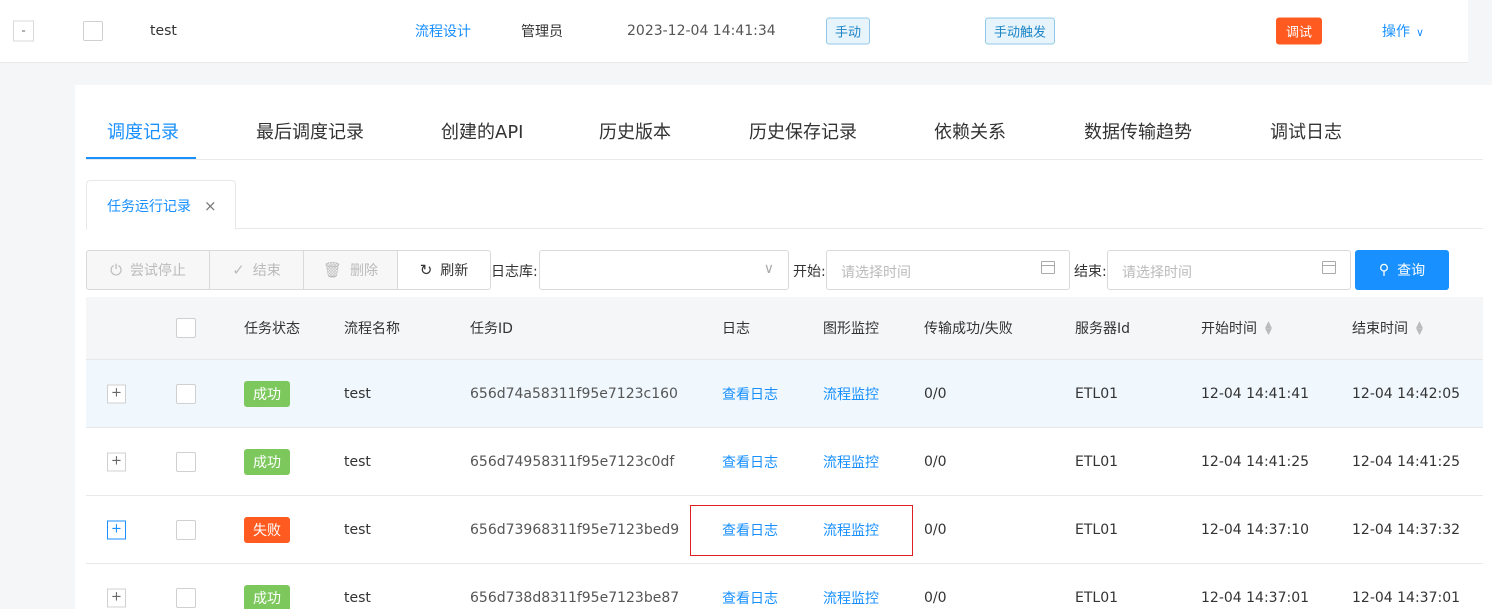 Image resolution: width=1492 pixels, height=609 pixels. Describe the element at coordinates (443, 31) in the screenshot. I see `flow-design-link: 流程设计` at that location.